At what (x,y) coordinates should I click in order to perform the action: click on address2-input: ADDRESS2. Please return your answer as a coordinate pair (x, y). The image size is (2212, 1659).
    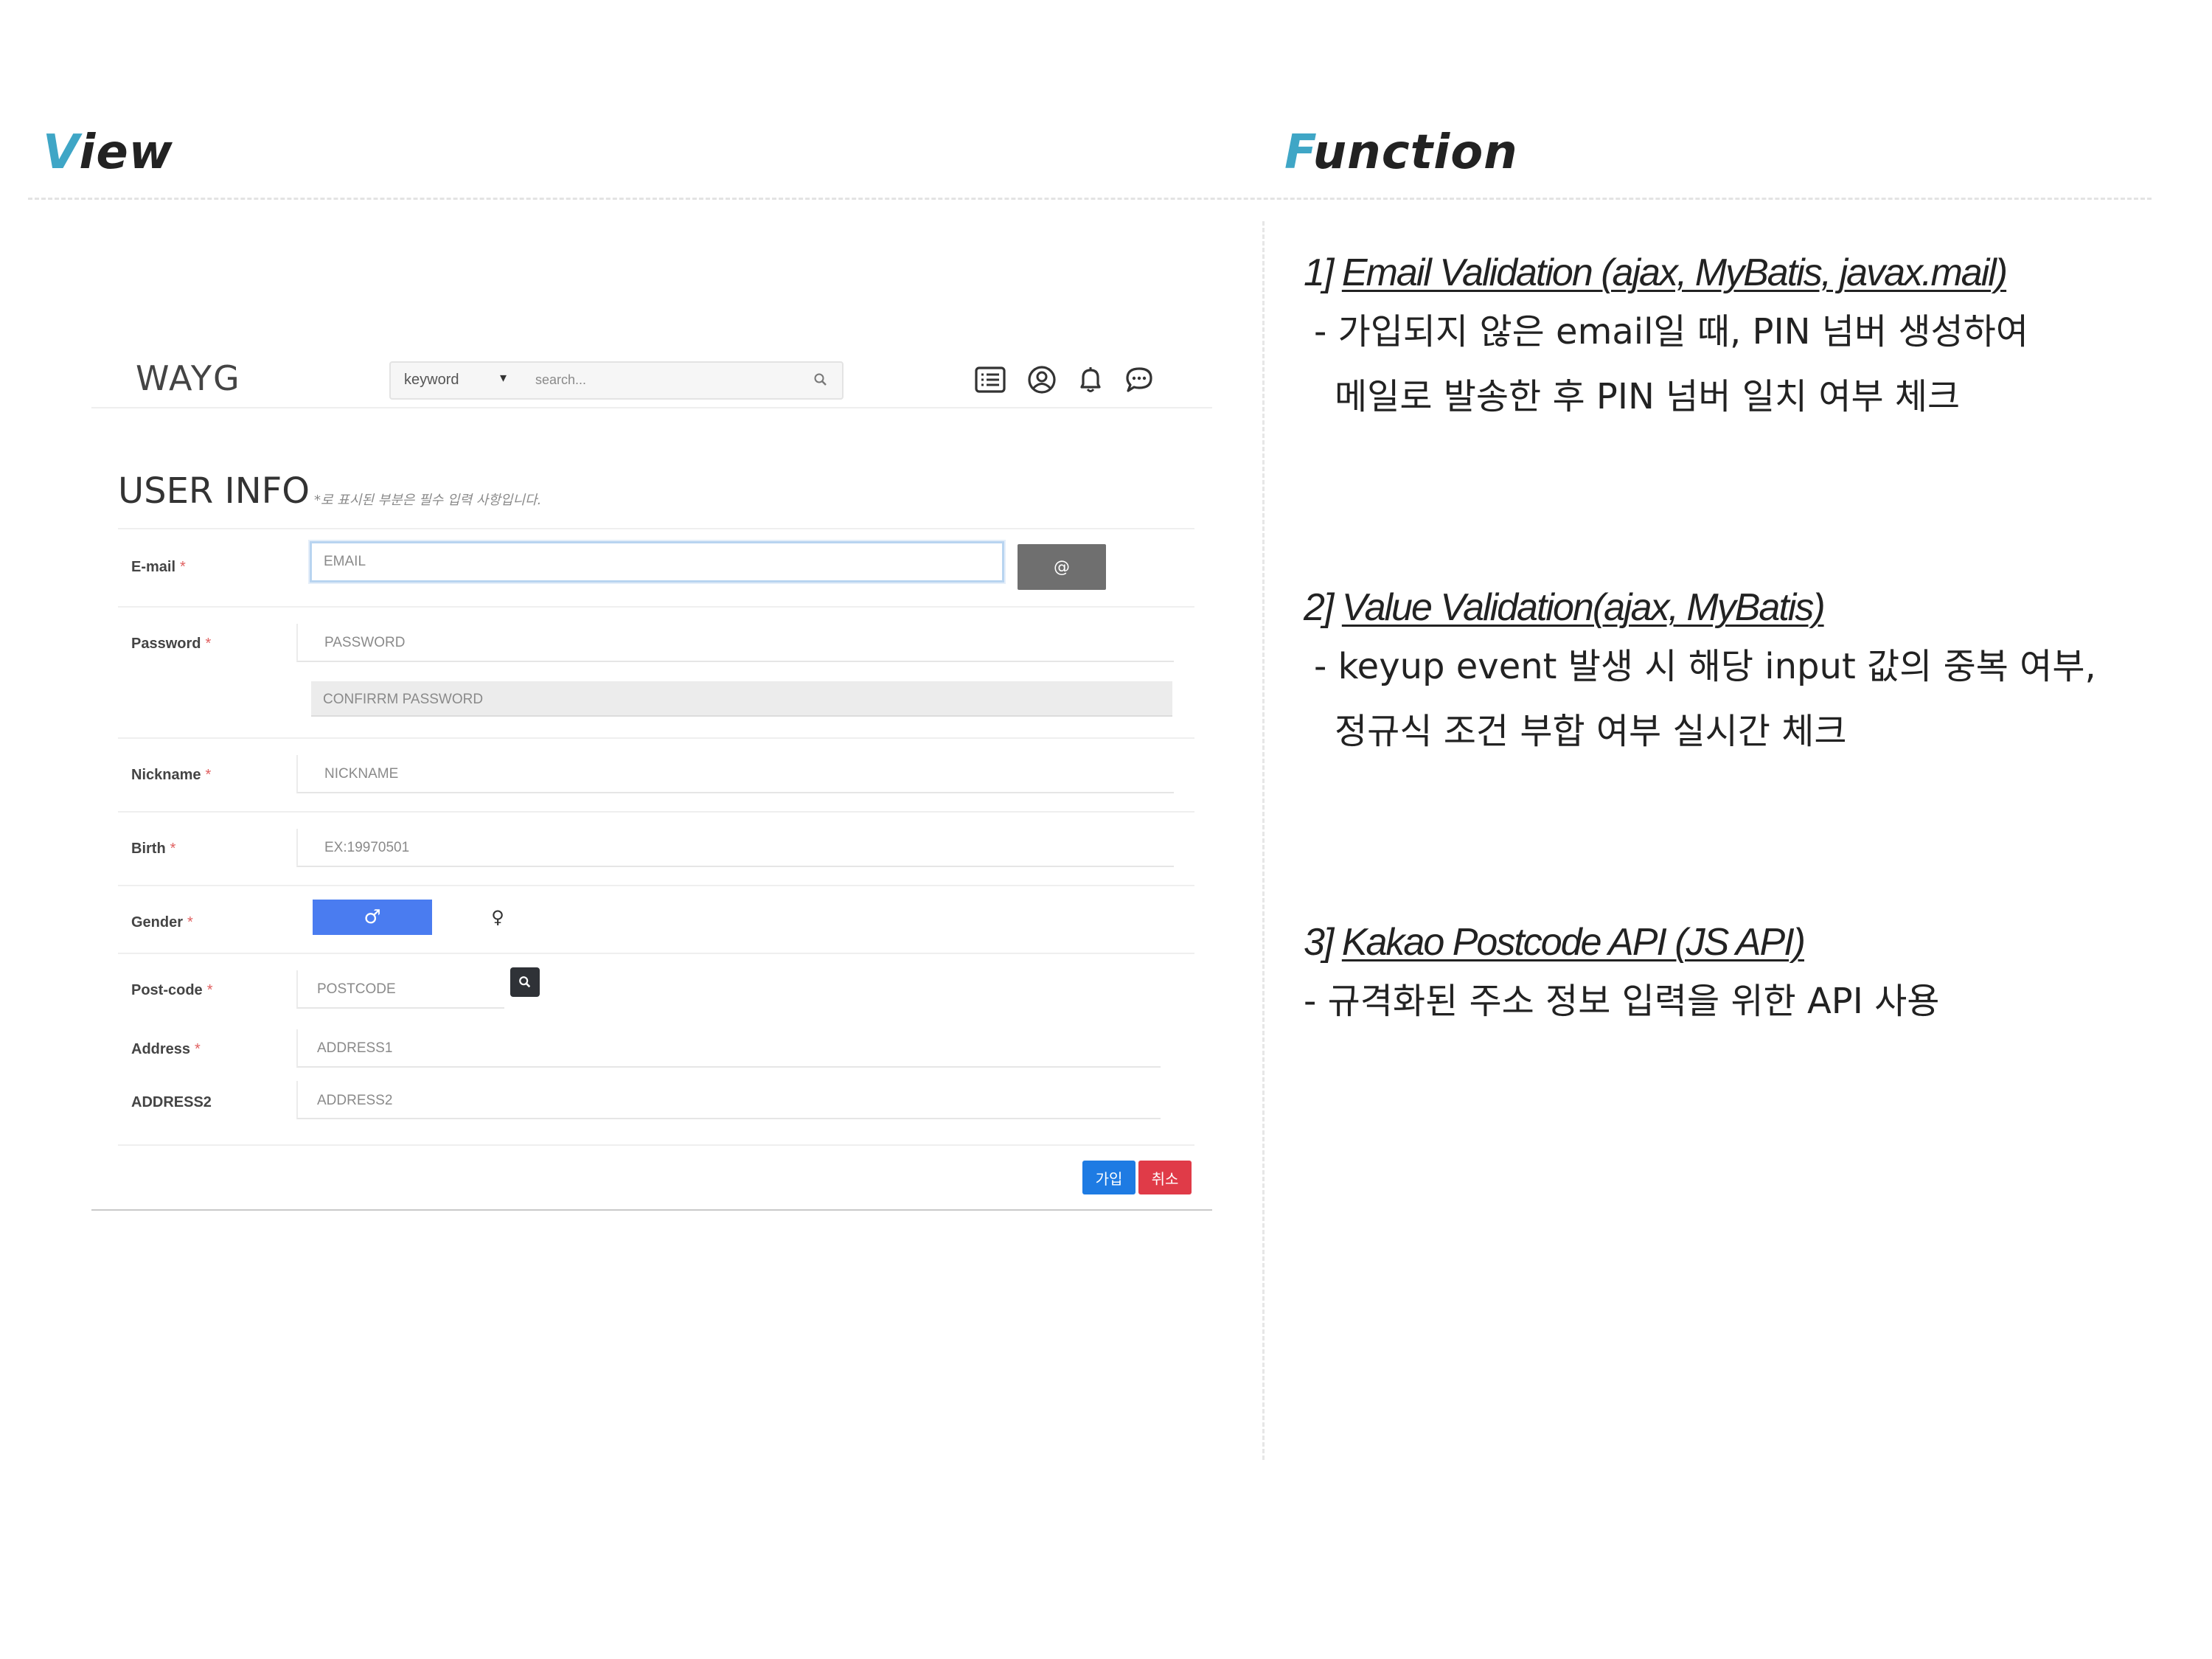
    Looking at the image, I should click on (728, 1100).